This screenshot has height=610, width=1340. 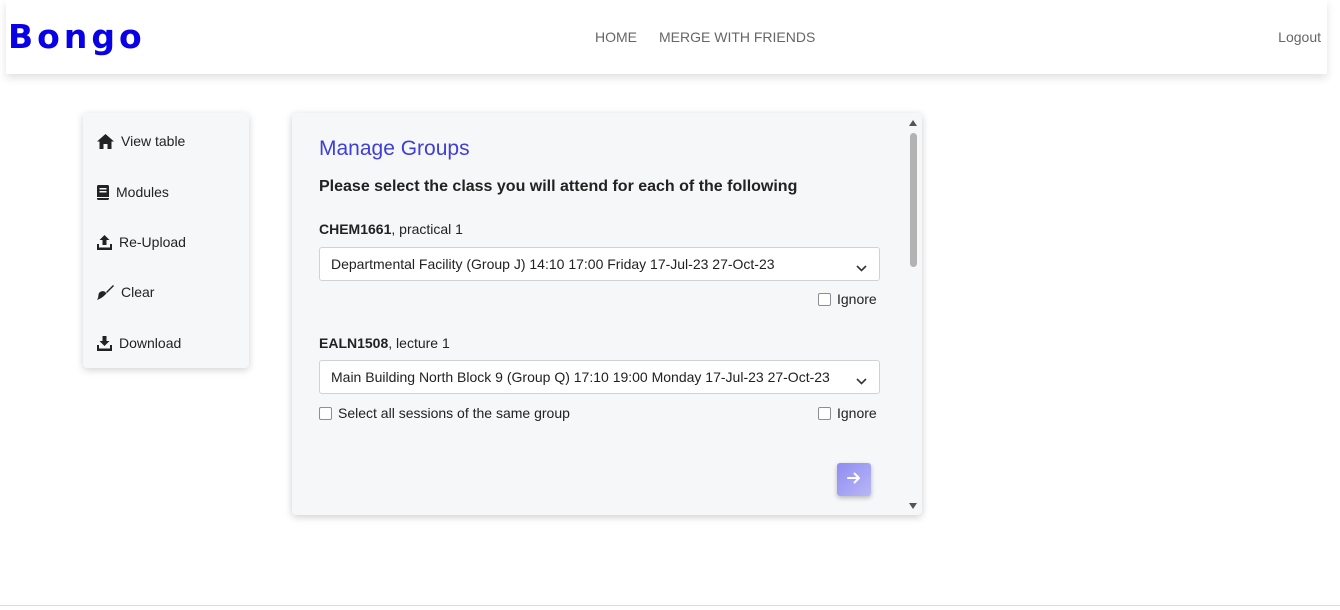 I want to click on scroll-down-arrow-icon, so click(x=913, y=506).